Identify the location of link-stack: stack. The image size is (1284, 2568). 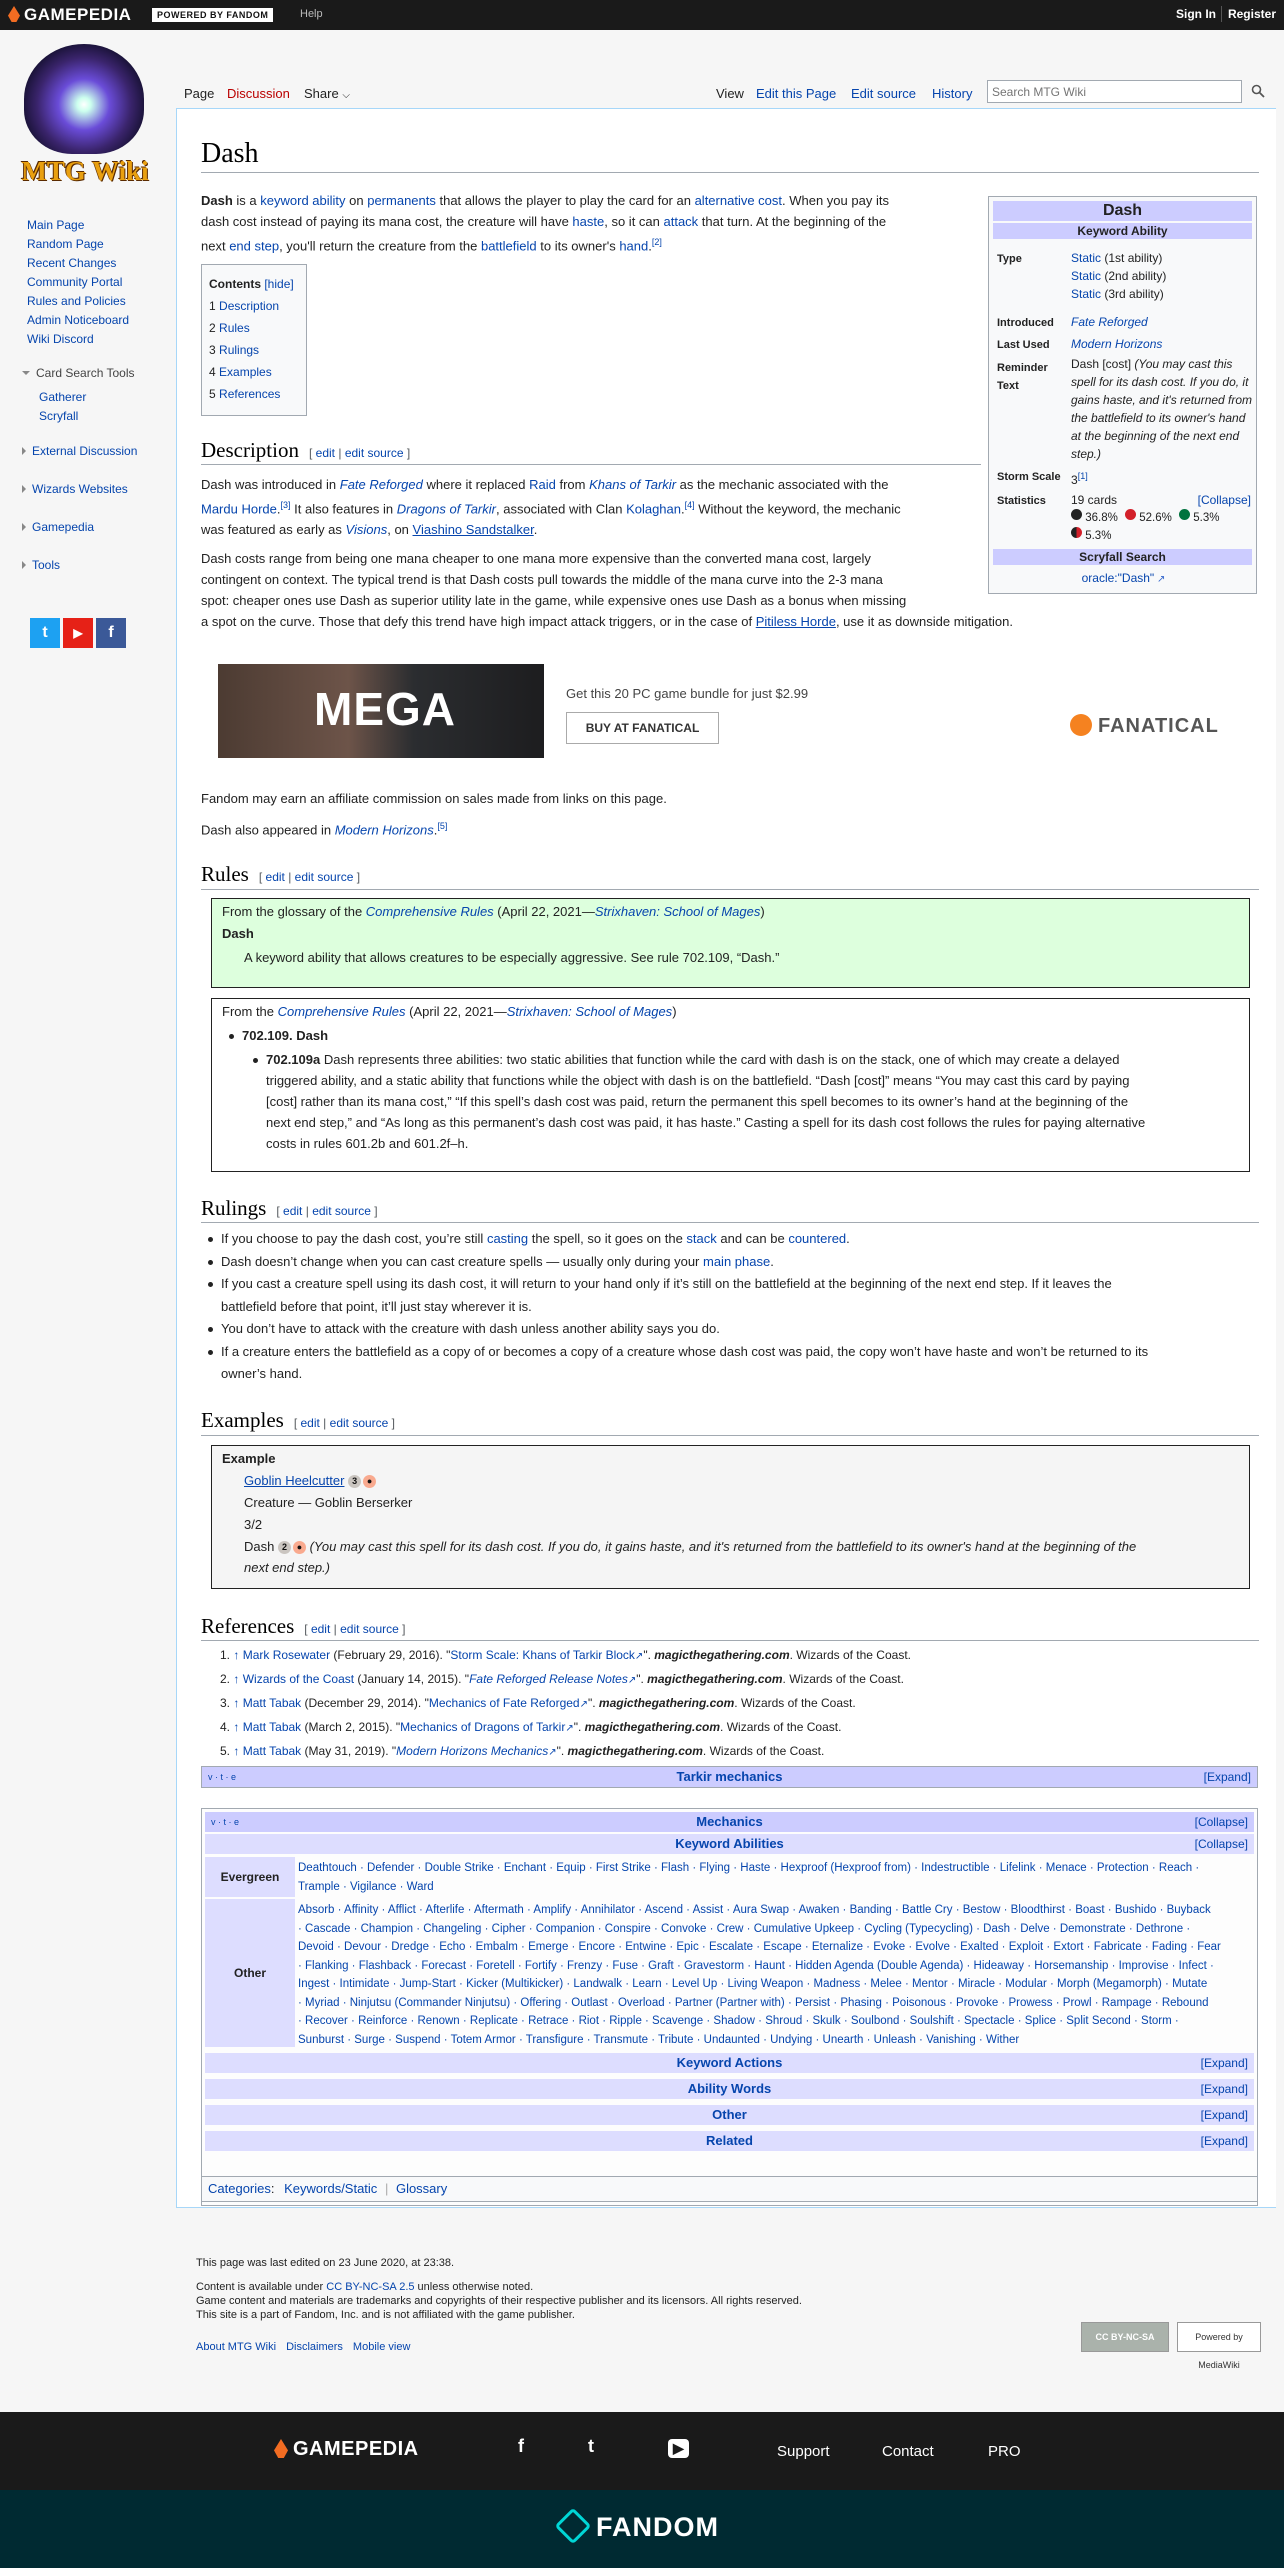
(701, 1238).